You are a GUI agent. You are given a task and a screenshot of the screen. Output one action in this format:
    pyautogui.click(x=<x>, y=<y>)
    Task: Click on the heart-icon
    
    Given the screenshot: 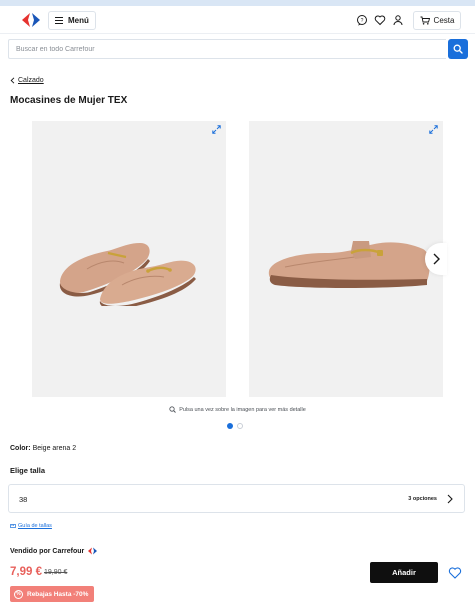 What is the action you would take?
    pyautogui.click(x=380, y=20)
    